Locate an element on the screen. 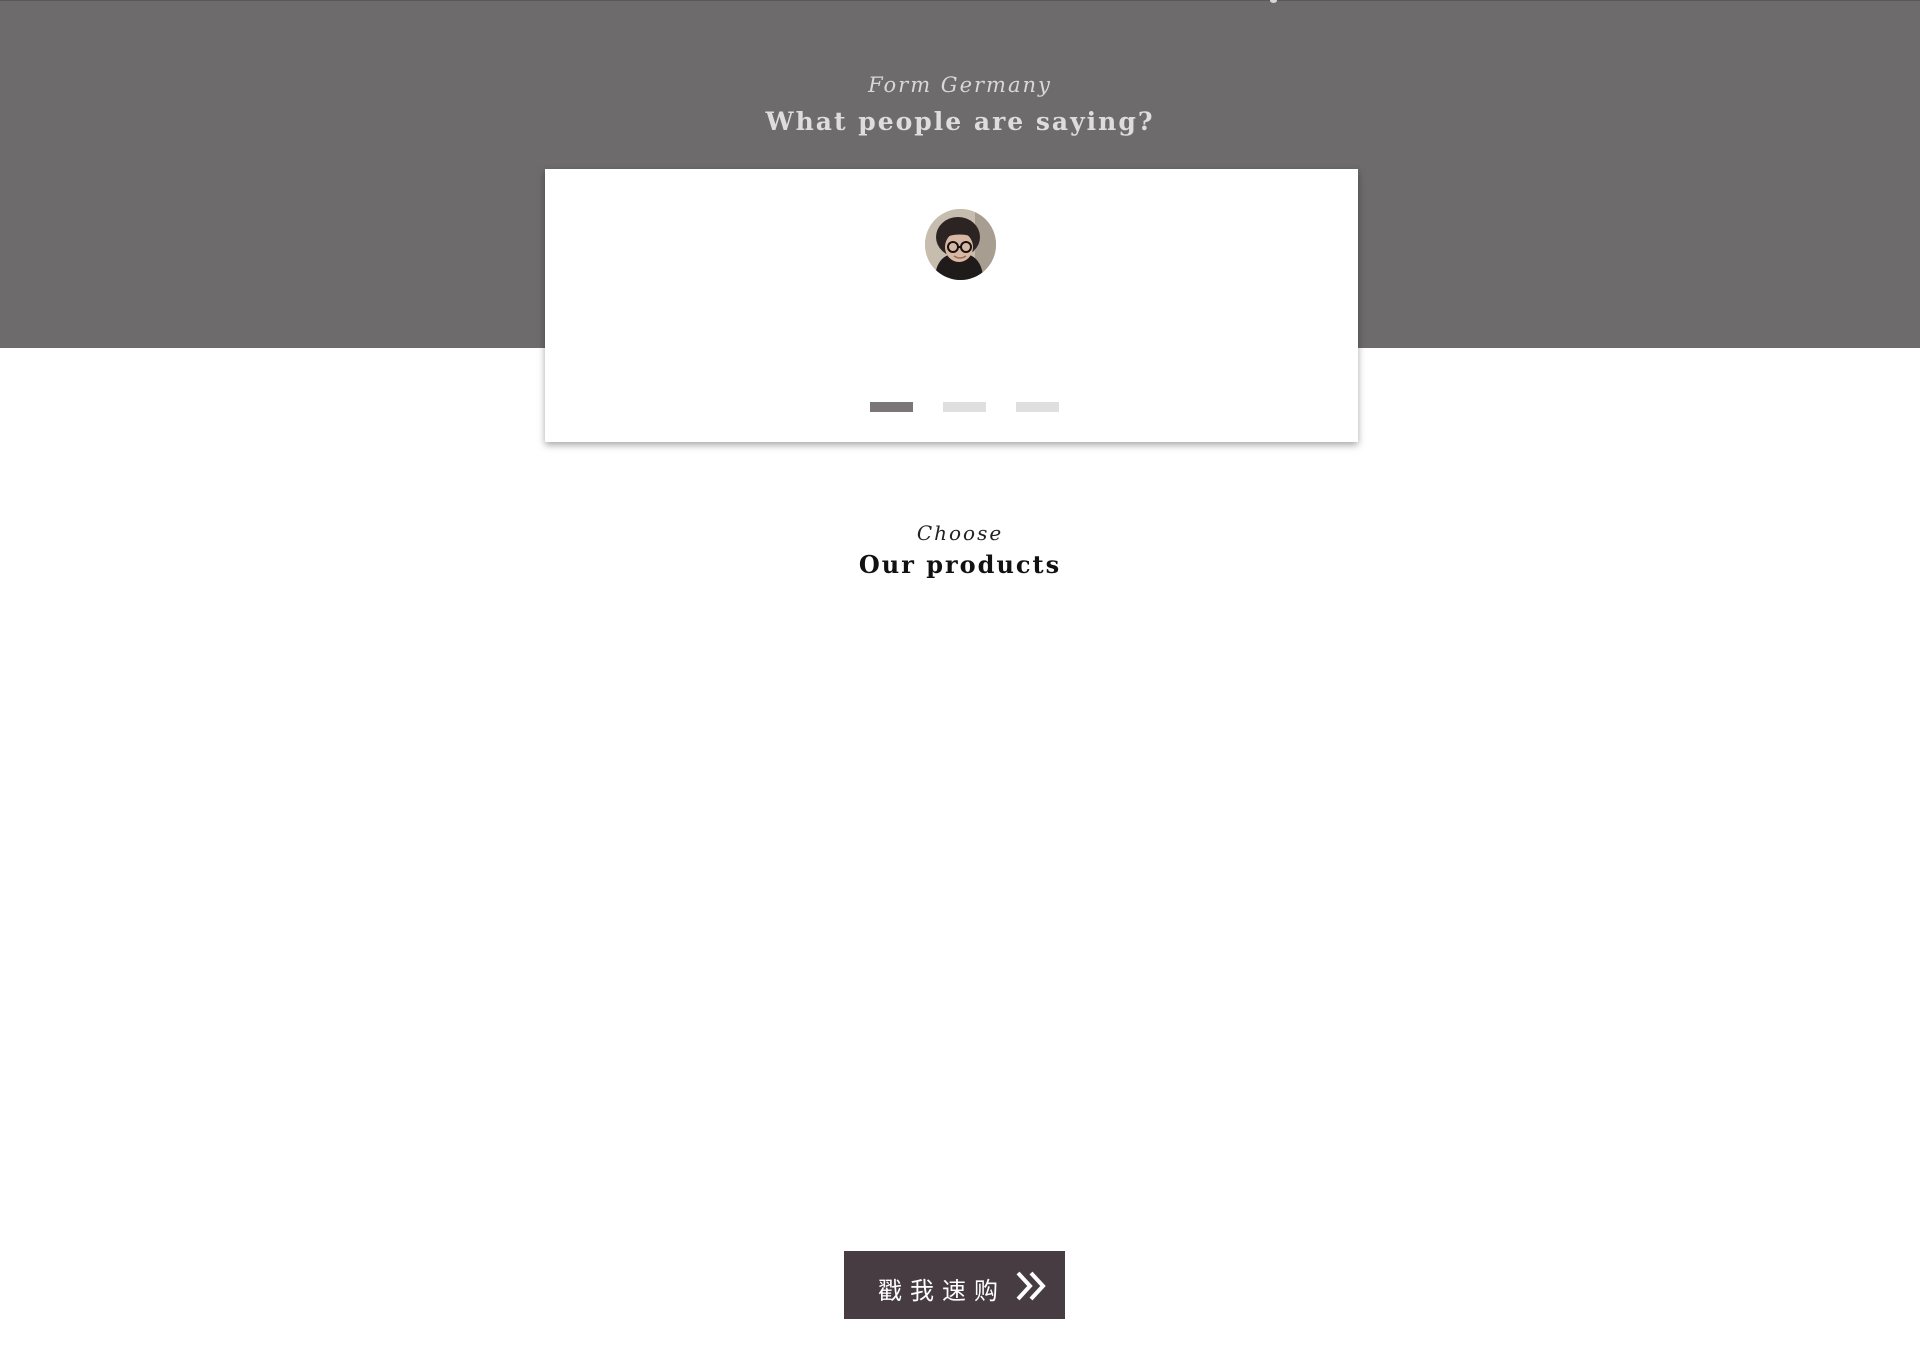  testimonials-kicker: Form Germany is located at coordinates (960, 85).